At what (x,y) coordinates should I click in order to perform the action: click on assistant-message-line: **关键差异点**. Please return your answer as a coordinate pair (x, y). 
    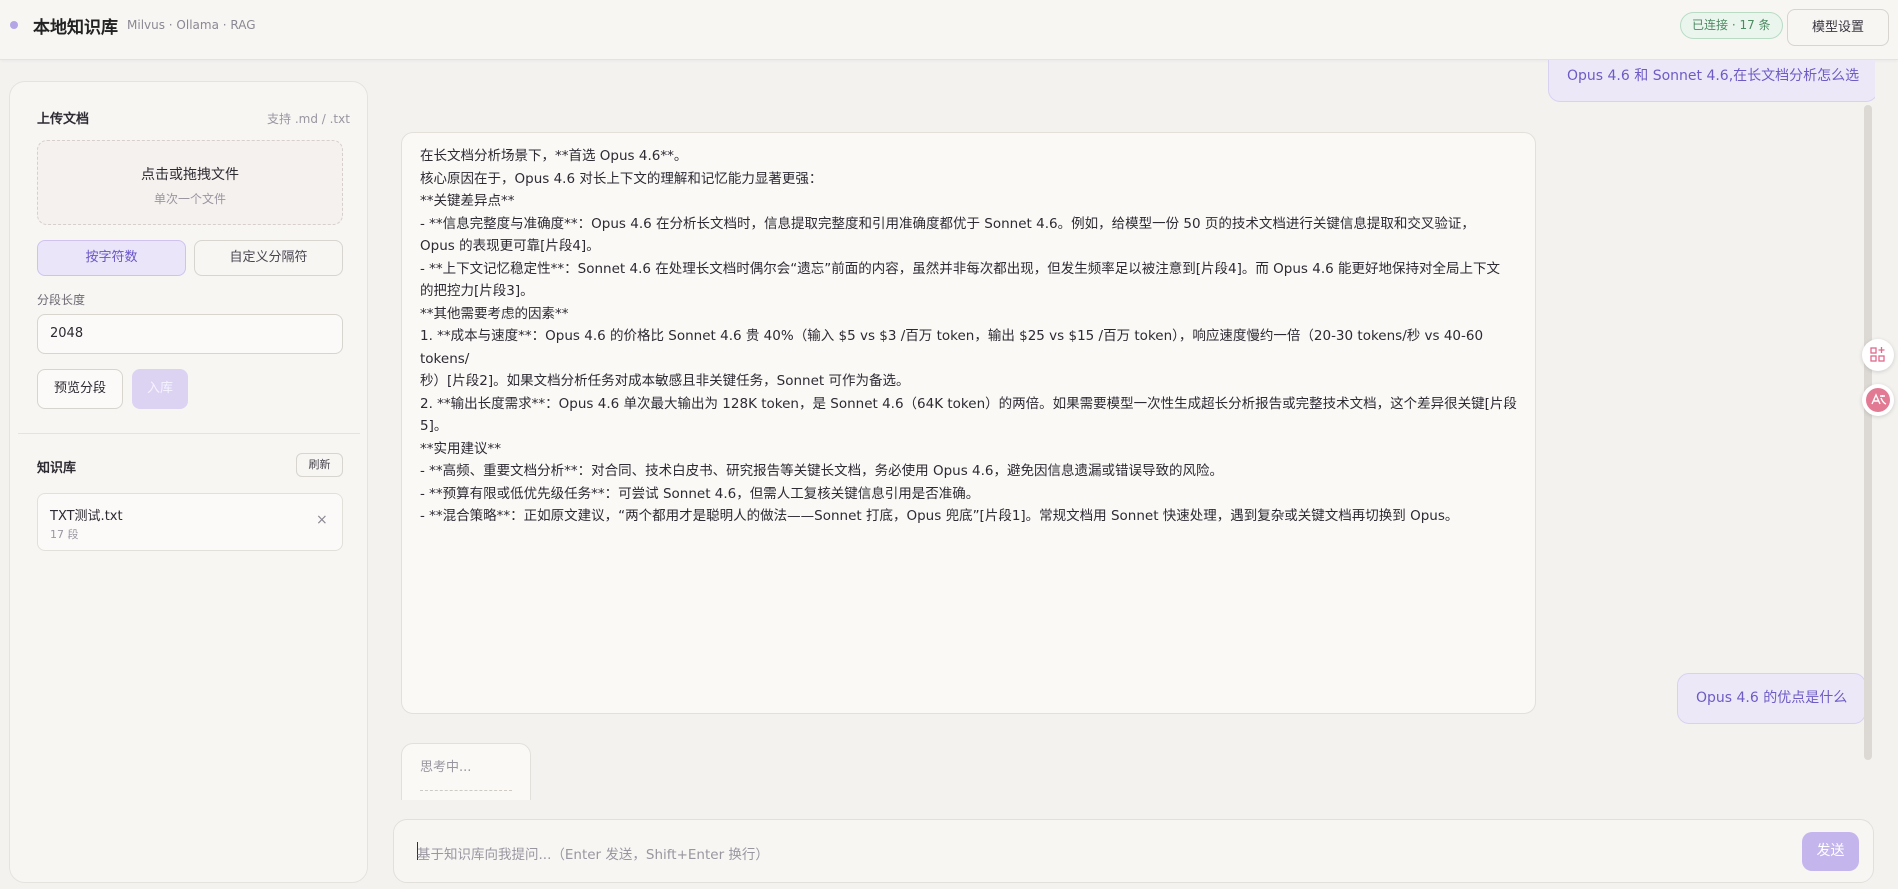
    Looking at the image, I should click on (467, 201).